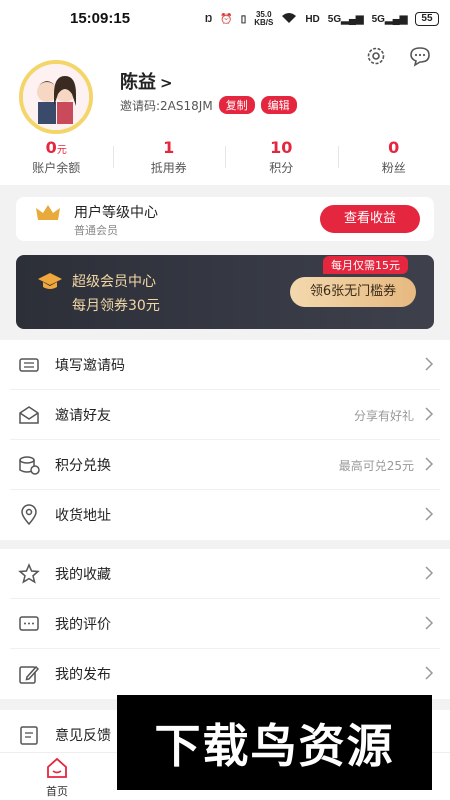 This screenshot has height=800, width=450. Describe the element at coordinates (365, 265) in the screenshot. I see `vip-price-badge: 每月仅需15元` at that location.